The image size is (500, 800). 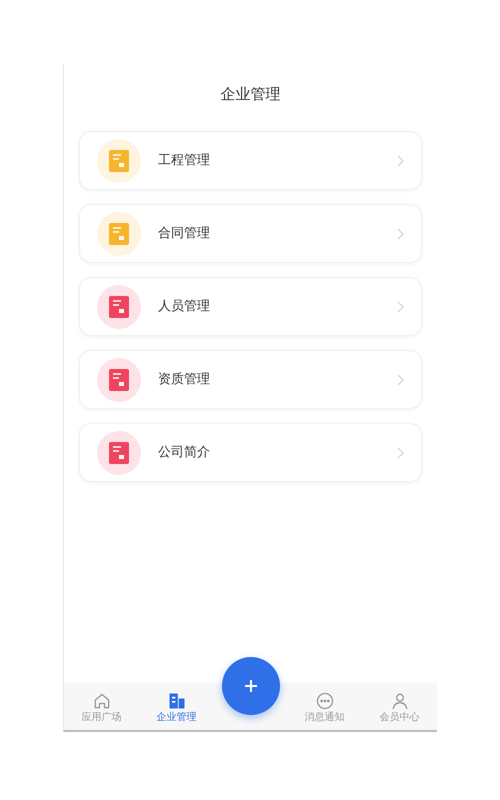 I want to click on add-button, so click(x=251, y=686).